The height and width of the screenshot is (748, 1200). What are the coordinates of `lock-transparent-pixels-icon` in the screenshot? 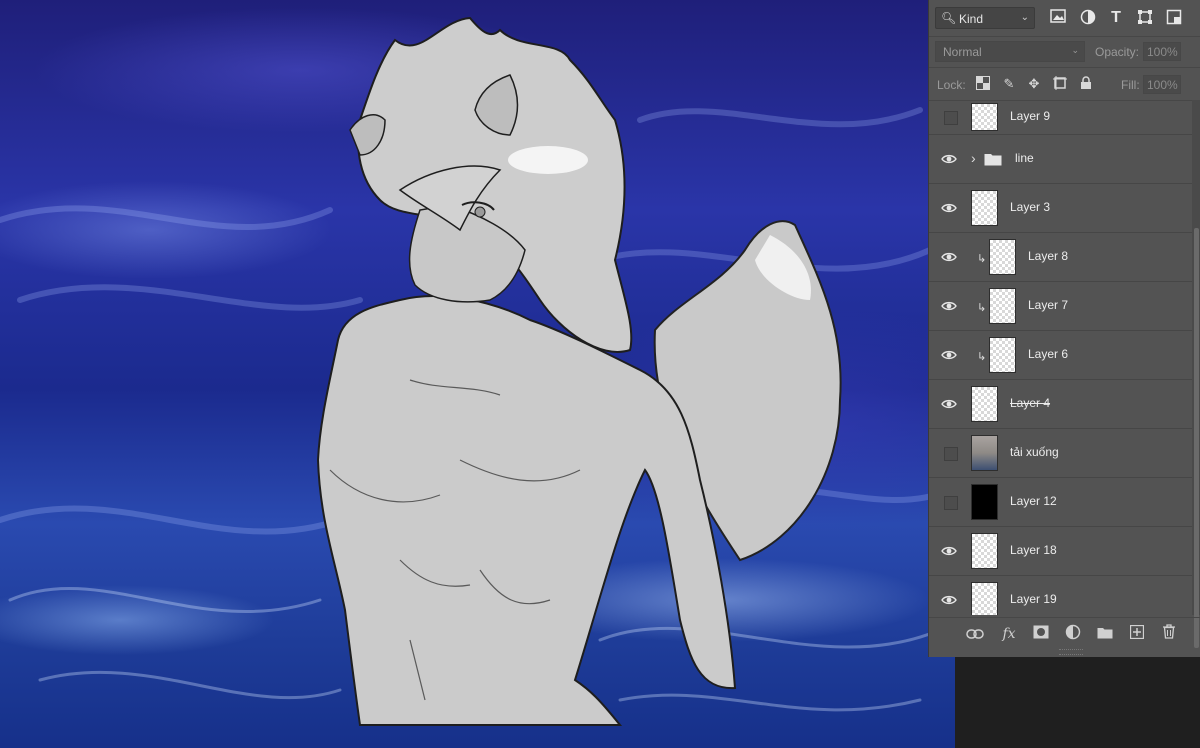 It's located at (983, 84).